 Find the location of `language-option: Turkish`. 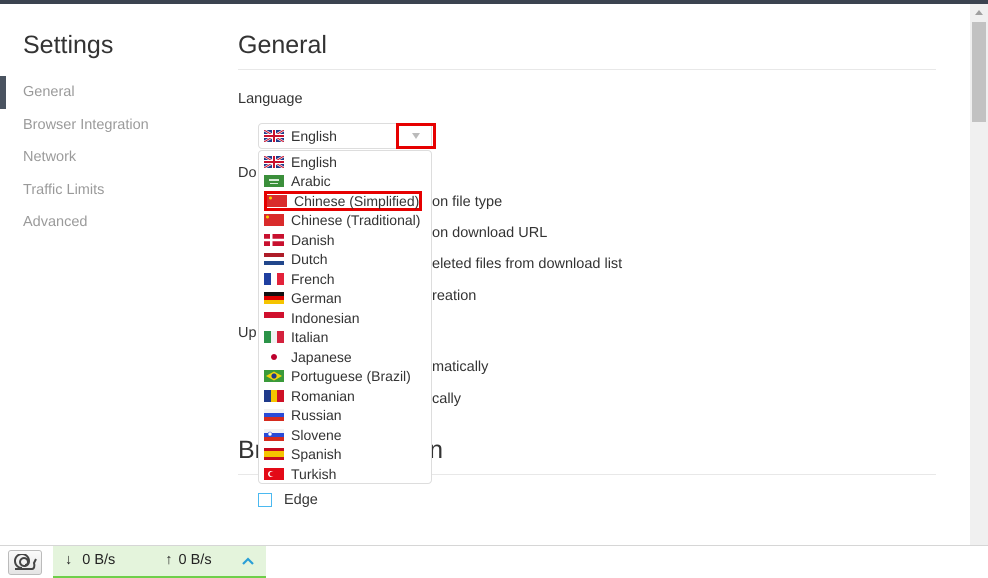

language-option: Turkish is located at coordinates (299, 473).